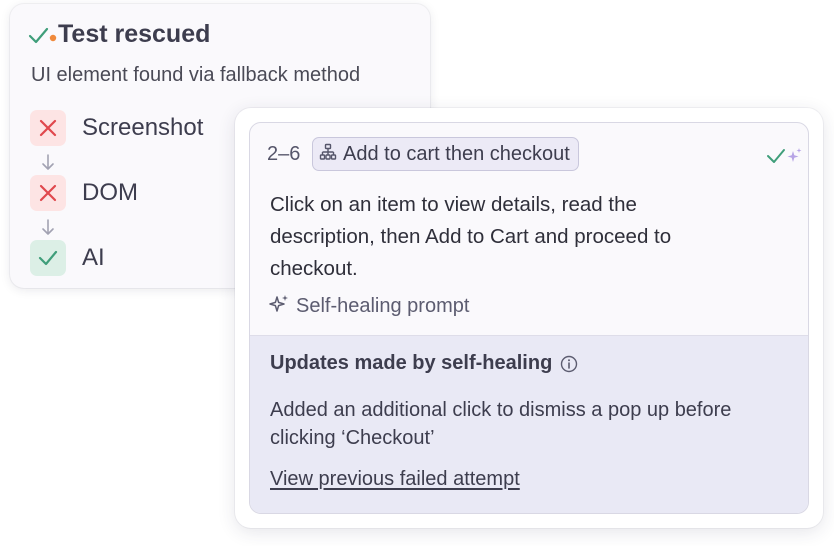  I want to click on self-healing-prompt-text: Self-healing prompt, so click(383, 306).